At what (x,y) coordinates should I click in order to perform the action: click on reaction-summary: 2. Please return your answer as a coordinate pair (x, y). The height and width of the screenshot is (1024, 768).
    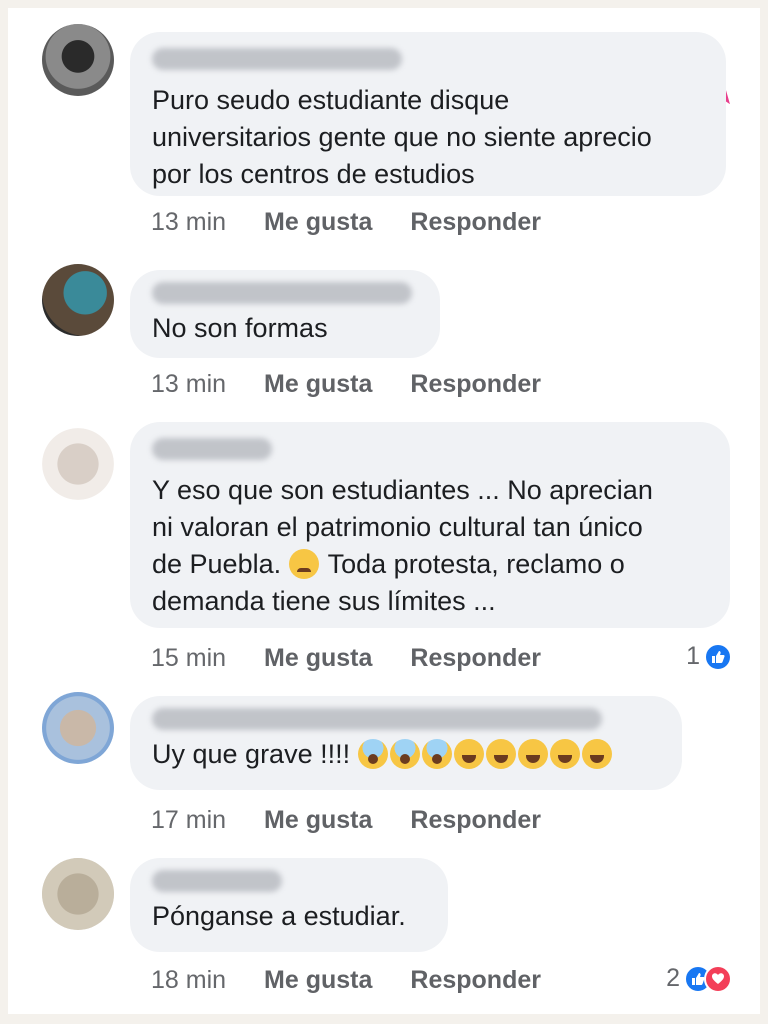
    Looking at the image, I should click on (699, 978).